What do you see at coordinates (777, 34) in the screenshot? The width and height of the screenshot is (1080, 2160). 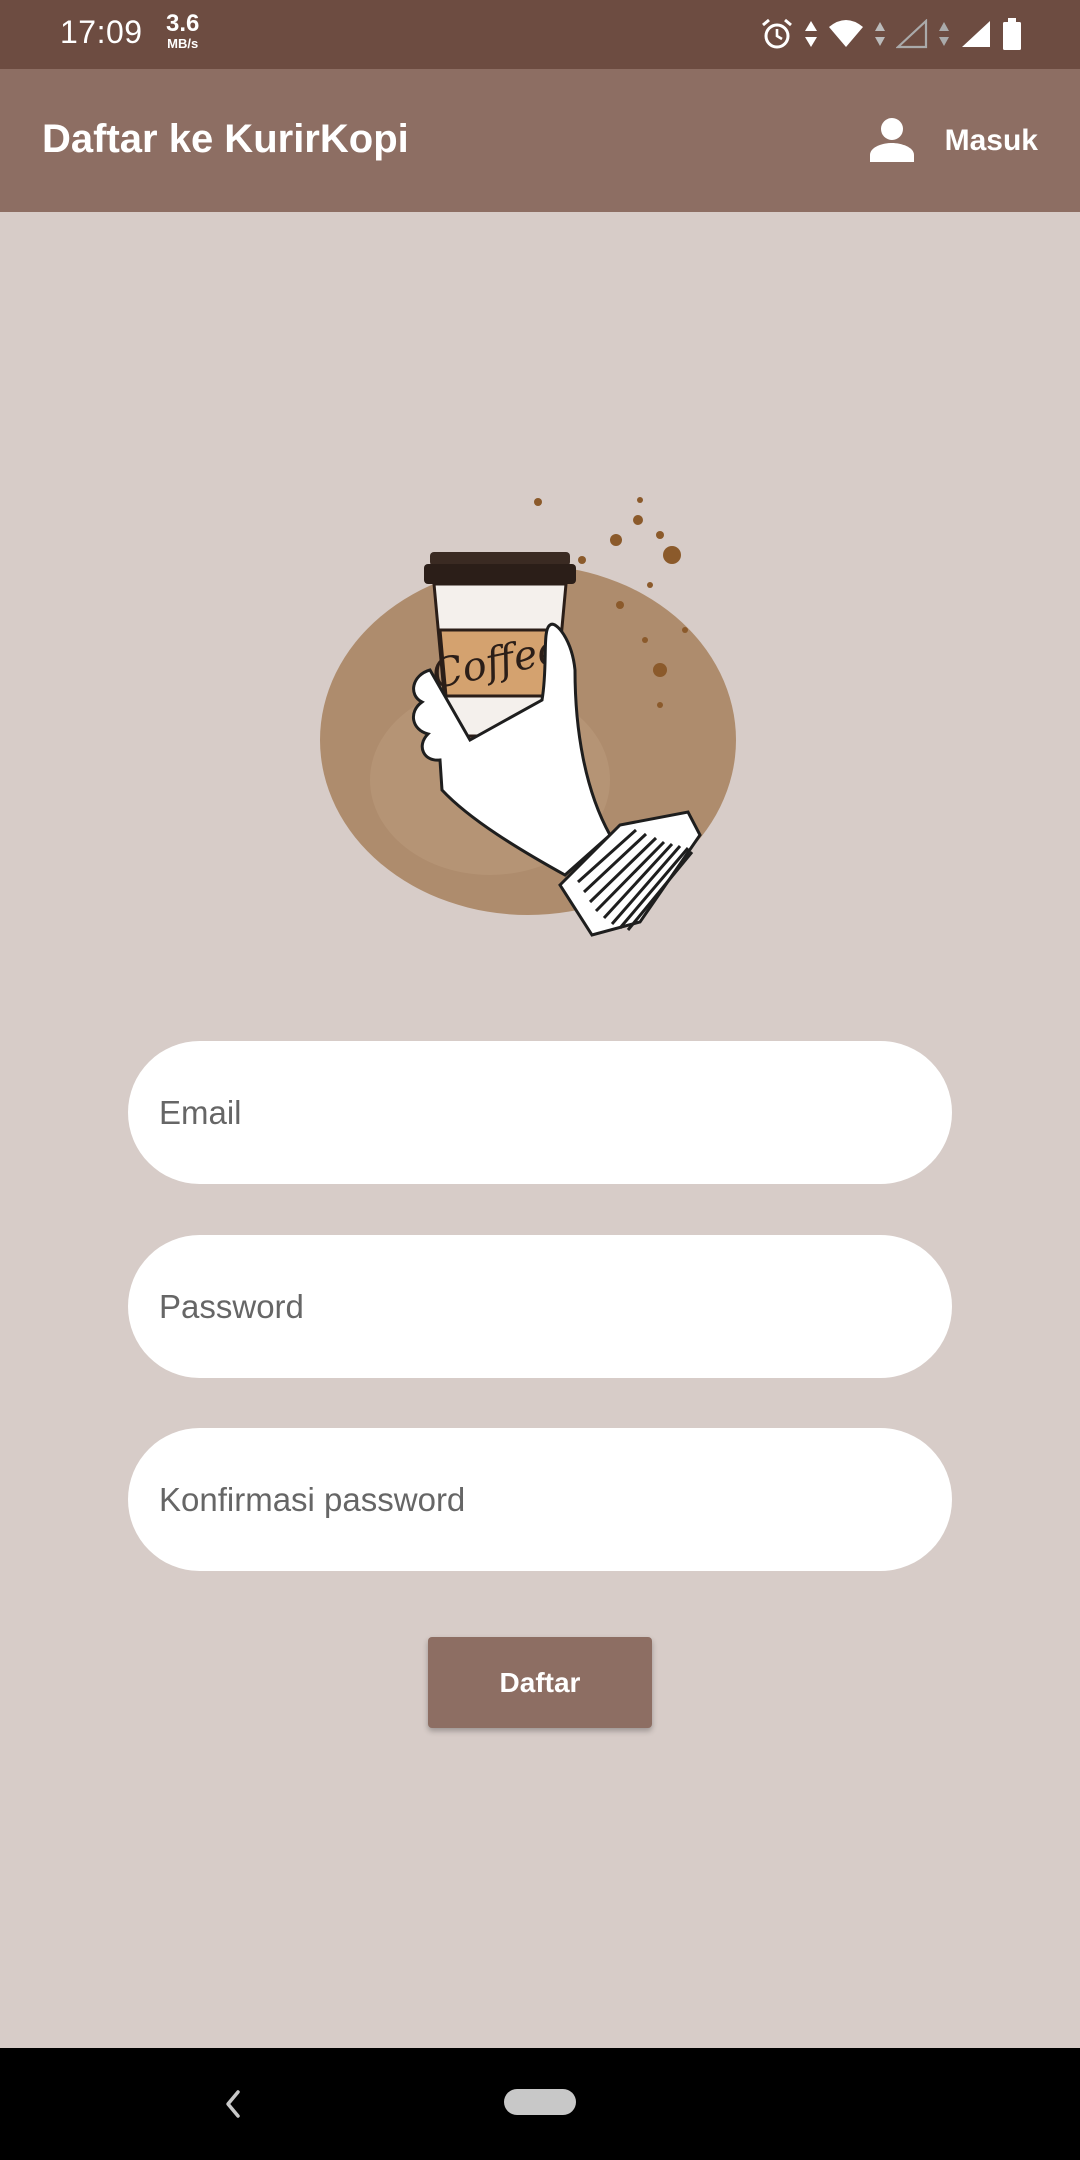 I see `alarm-icon` at bounding box center [777, 34].